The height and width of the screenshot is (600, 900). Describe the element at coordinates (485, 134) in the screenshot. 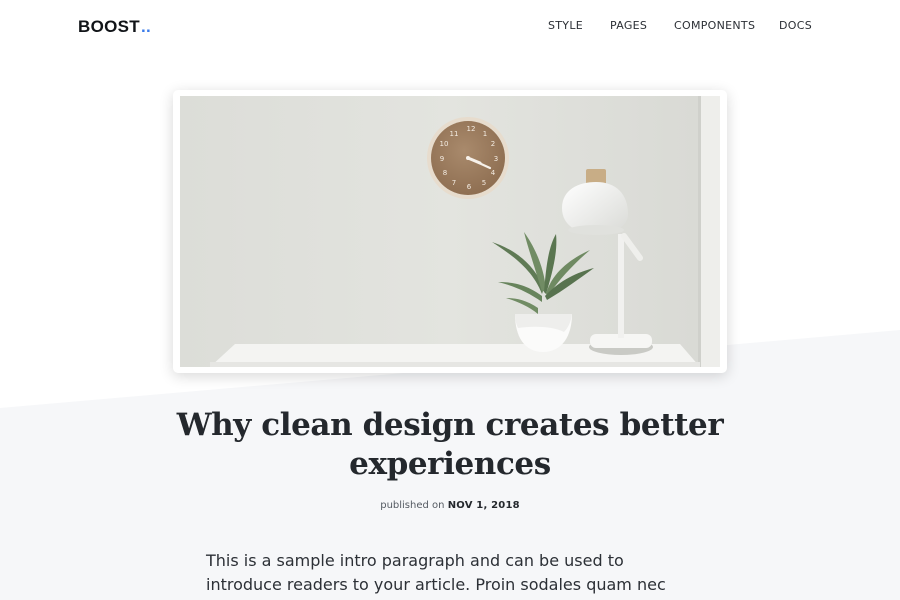

I see `clock-number-1: 1` at that location.